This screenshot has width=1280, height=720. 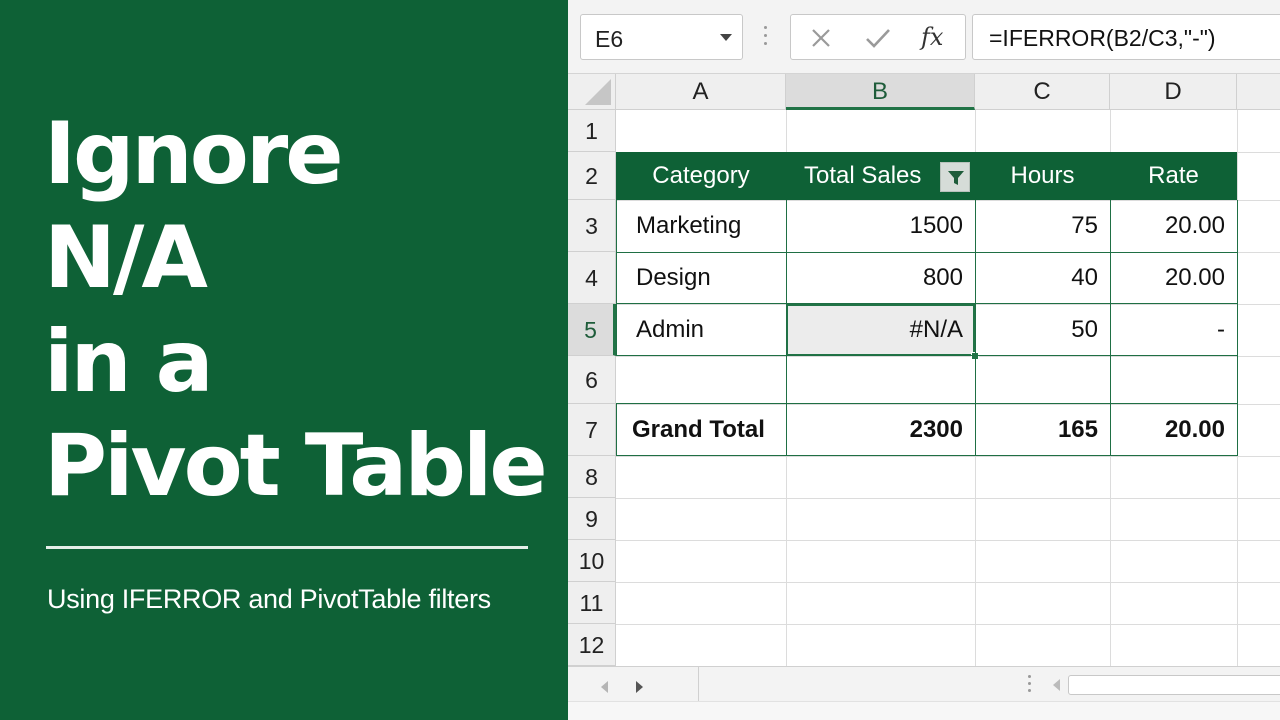 I want to click on row-header-3: 3, so click(x=592, y=226).